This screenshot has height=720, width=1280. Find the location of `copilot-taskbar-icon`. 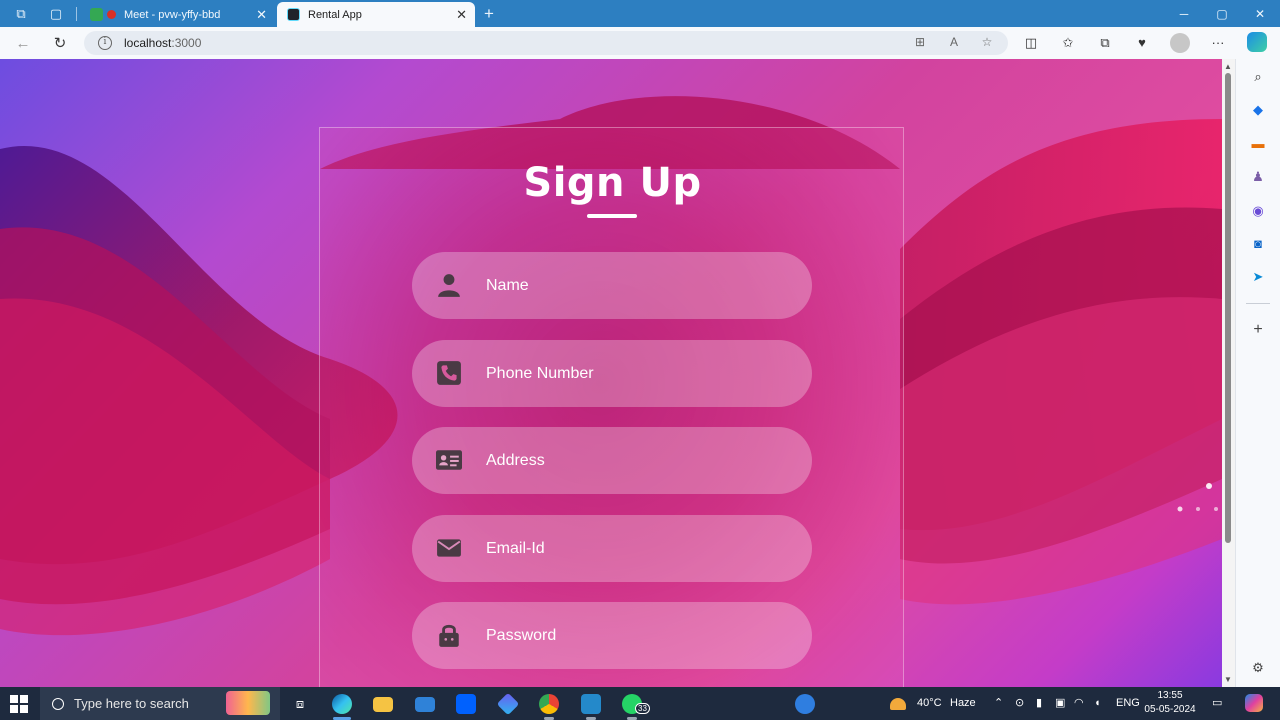

copilot-taskbar-icon is located at coordinates (1255, 703).